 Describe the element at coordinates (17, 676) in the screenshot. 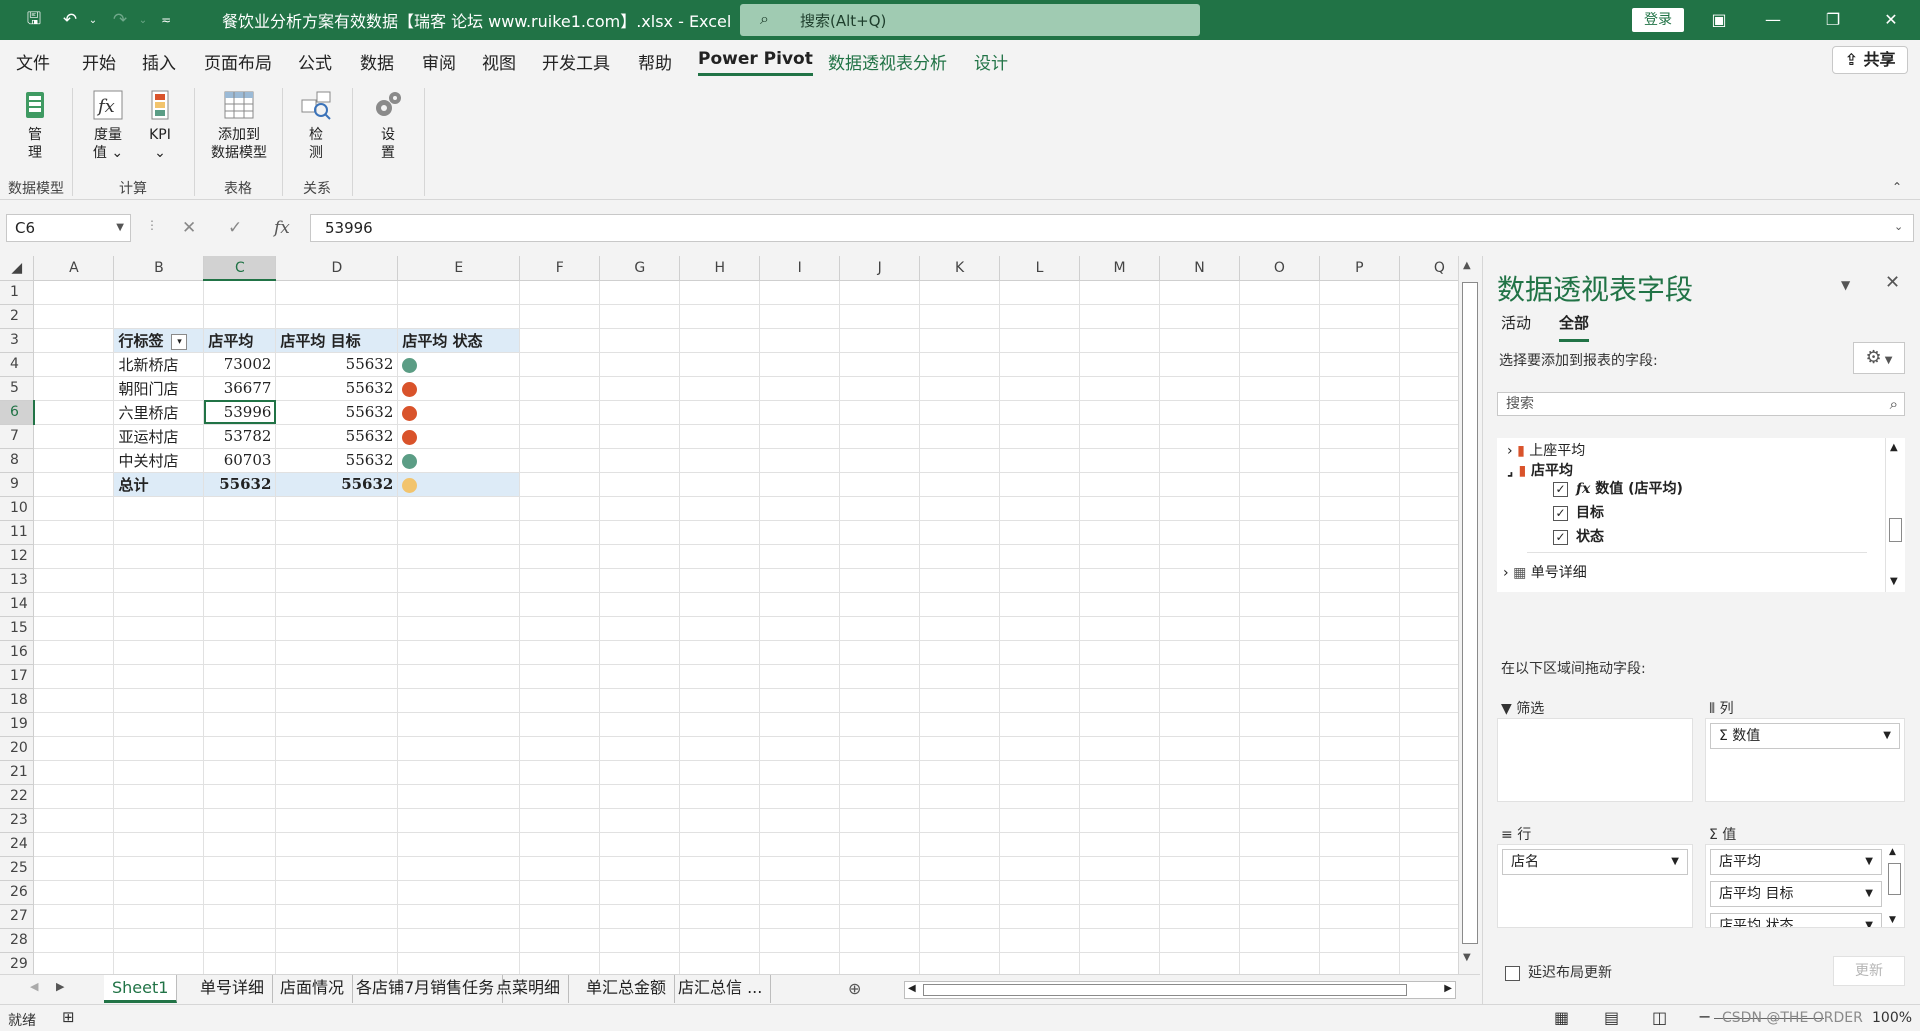

I see `row-header: 17` at that location.